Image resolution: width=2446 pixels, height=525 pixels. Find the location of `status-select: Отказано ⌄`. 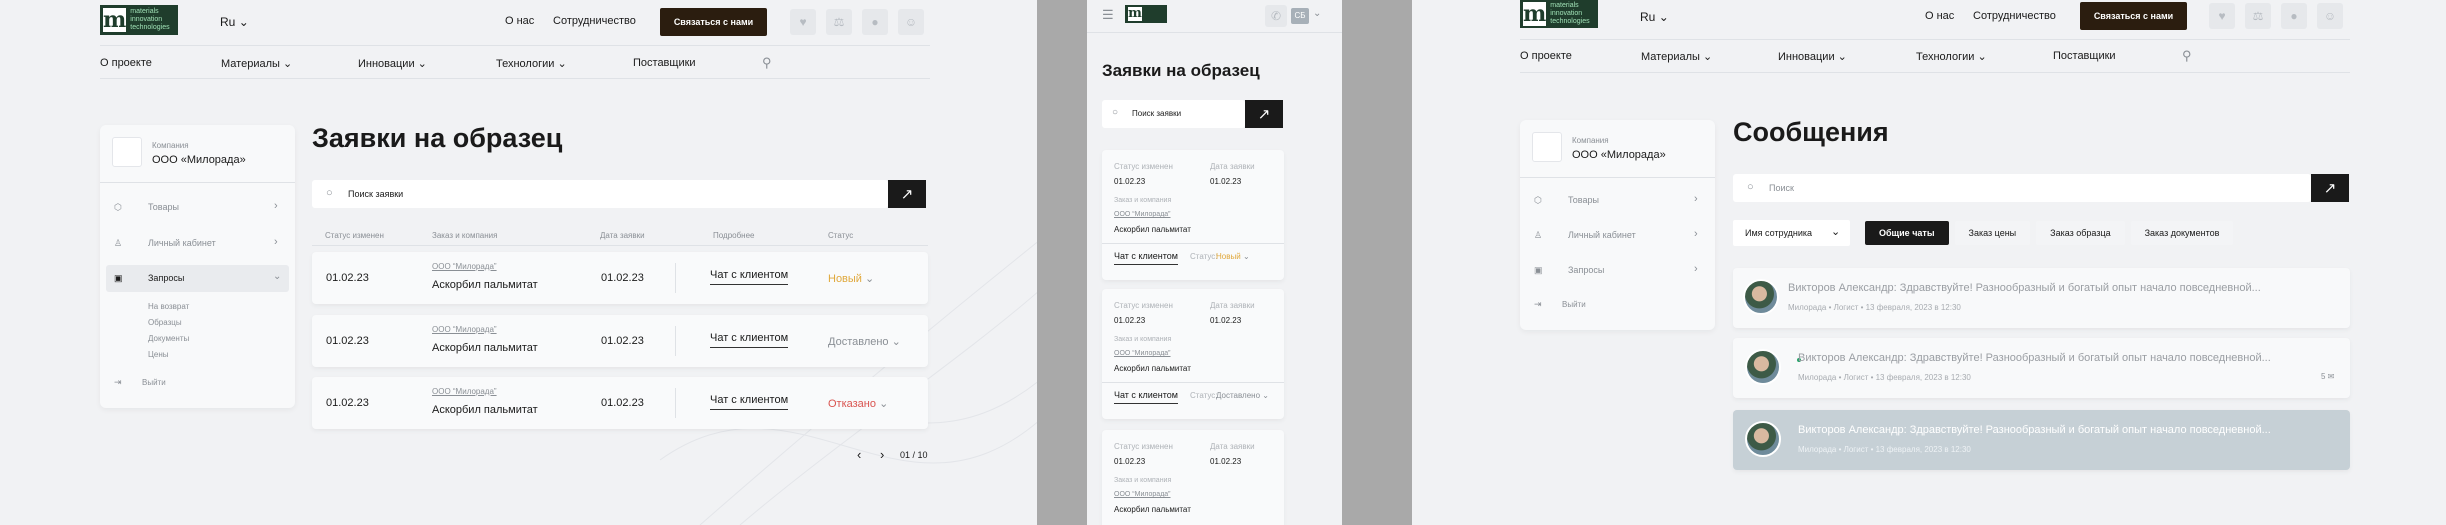

status-select: Отказано ⌄ is located at coordinates (858, 403).